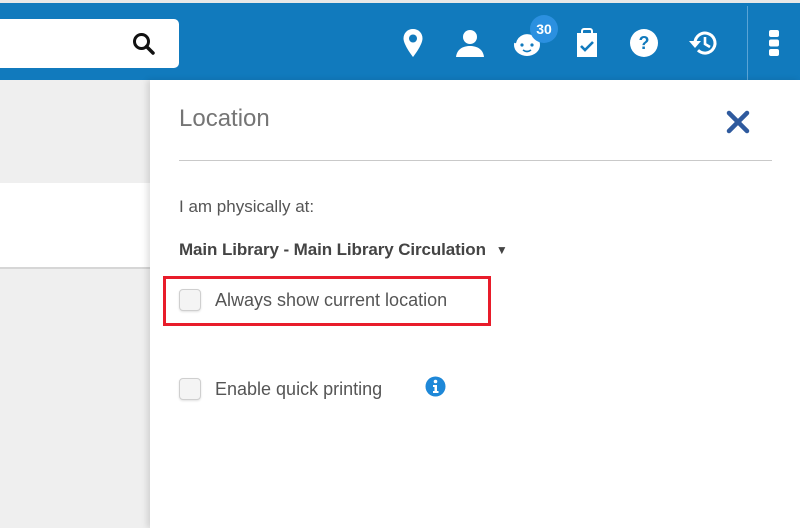  What do you see at coordinates (299, 388) in the screenshot?
I see `quick-printing-label: Enable quick printing` at bounding box center [299, 388].